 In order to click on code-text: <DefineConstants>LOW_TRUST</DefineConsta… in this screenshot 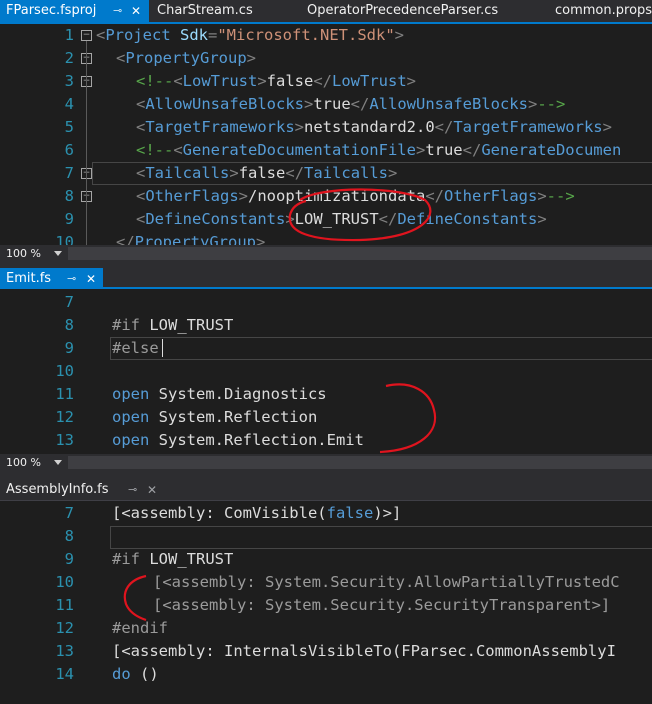, I will do `click(341, 219)`.